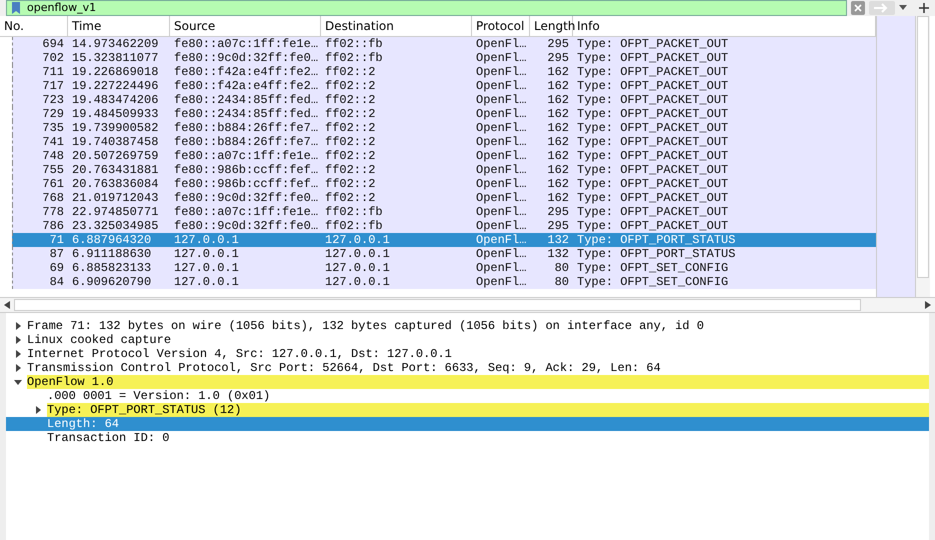  What do you see at coordinates (53, 170) in the screenshot?
I see `table-cell-text: 755` at bounding box center [53, 170].